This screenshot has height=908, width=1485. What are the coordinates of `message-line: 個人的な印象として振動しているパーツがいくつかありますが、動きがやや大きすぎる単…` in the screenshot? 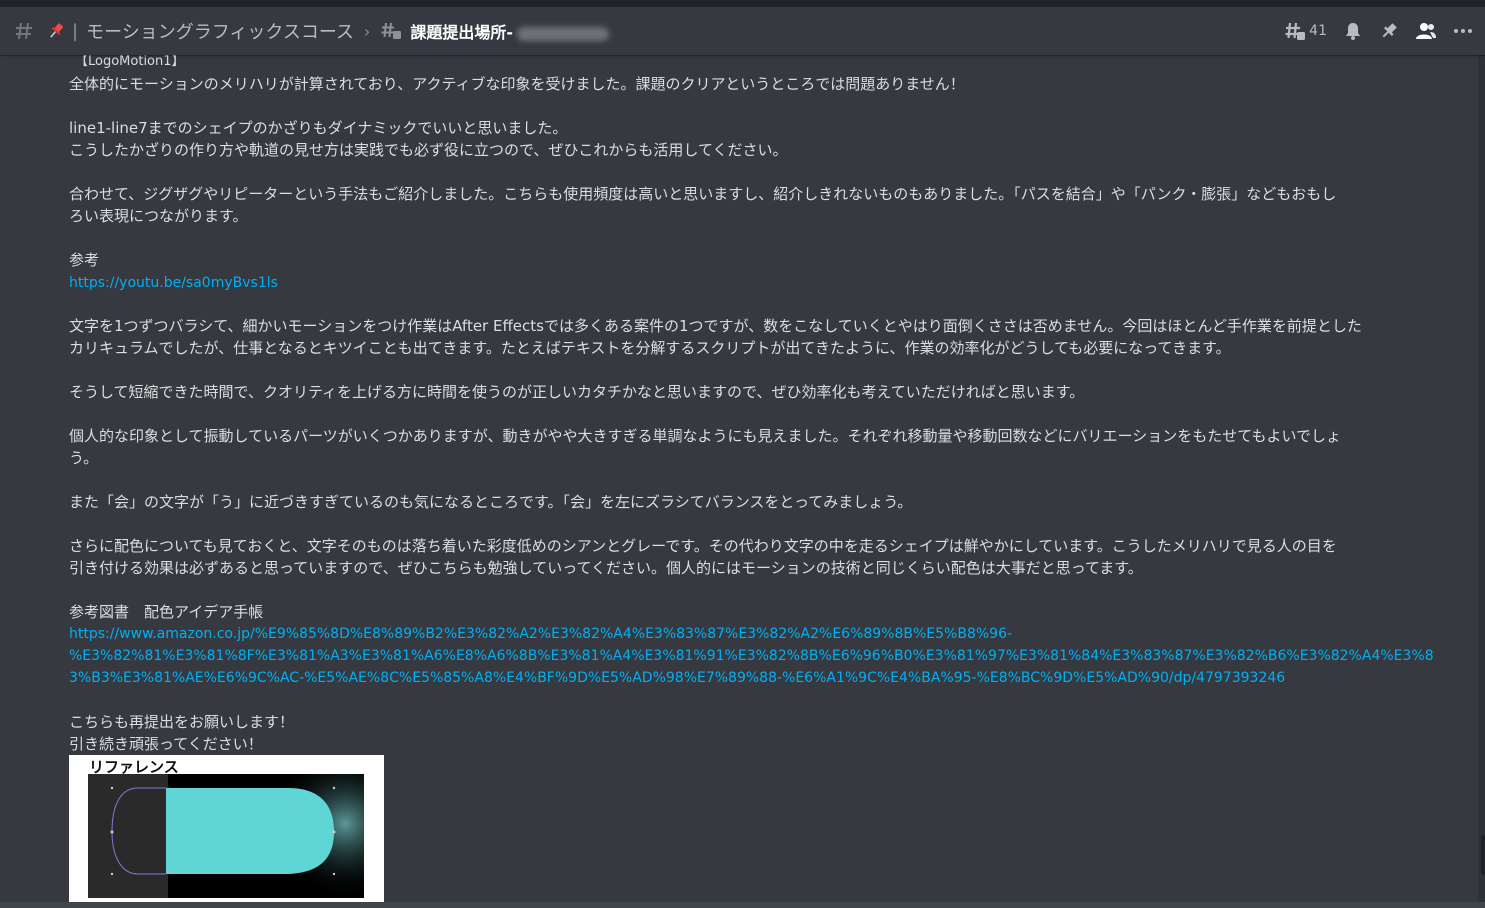 It's located at (705, 436).